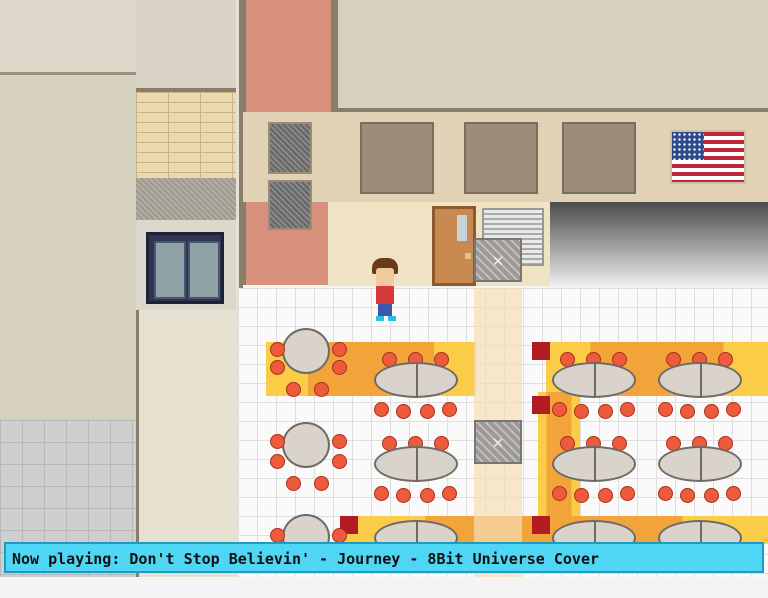 This screenshot has width=768, height=598. I want to click on entry-mat, so click(186, 199).